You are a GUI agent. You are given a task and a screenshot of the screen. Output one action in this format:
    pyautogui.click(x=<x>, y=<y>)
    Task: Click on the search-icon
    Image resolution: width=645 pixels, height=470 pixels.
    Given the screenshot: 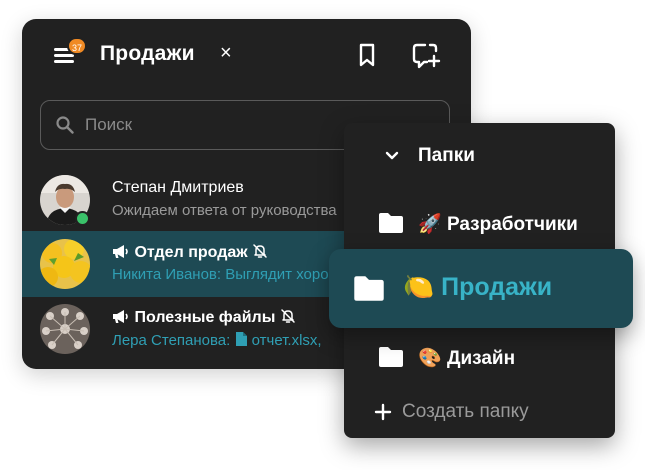 What is the action you would take?
    pyautogui.click(x=65, y=125)
    